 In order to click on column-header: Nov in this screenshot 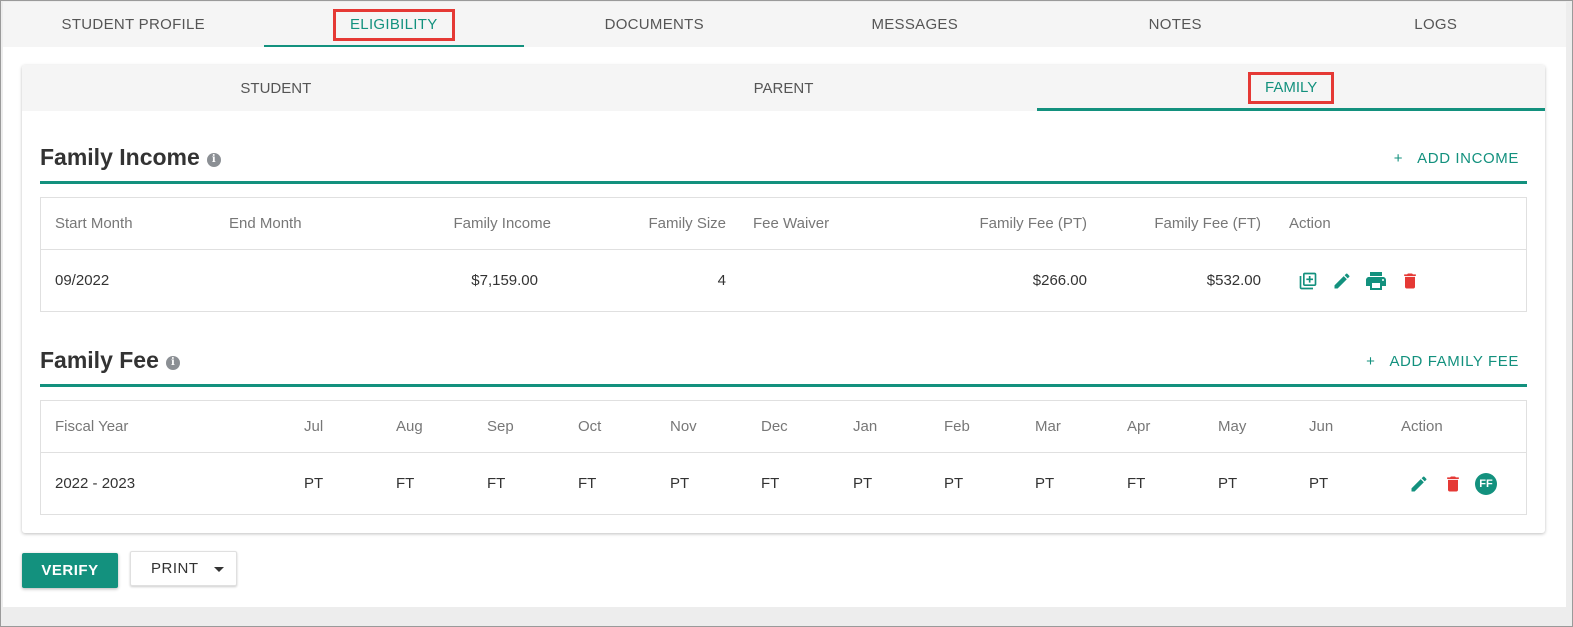, I will do `click(683, 426)`.